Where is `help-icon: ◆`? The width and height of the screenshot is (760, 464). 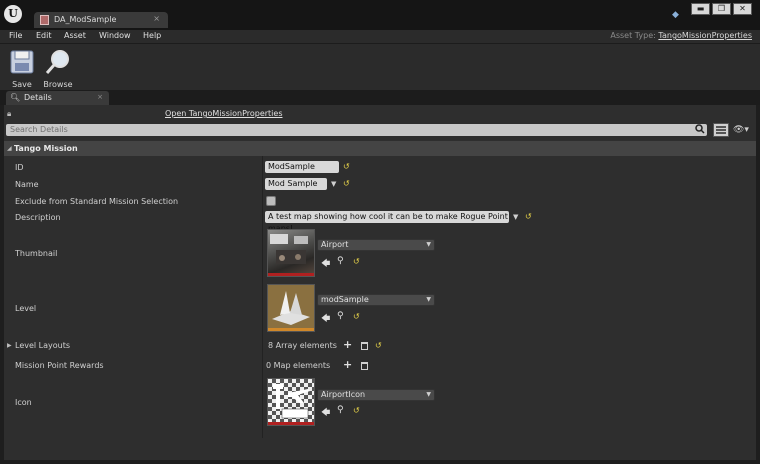 help-icon: ◆ is located at coordinates (678, 15).